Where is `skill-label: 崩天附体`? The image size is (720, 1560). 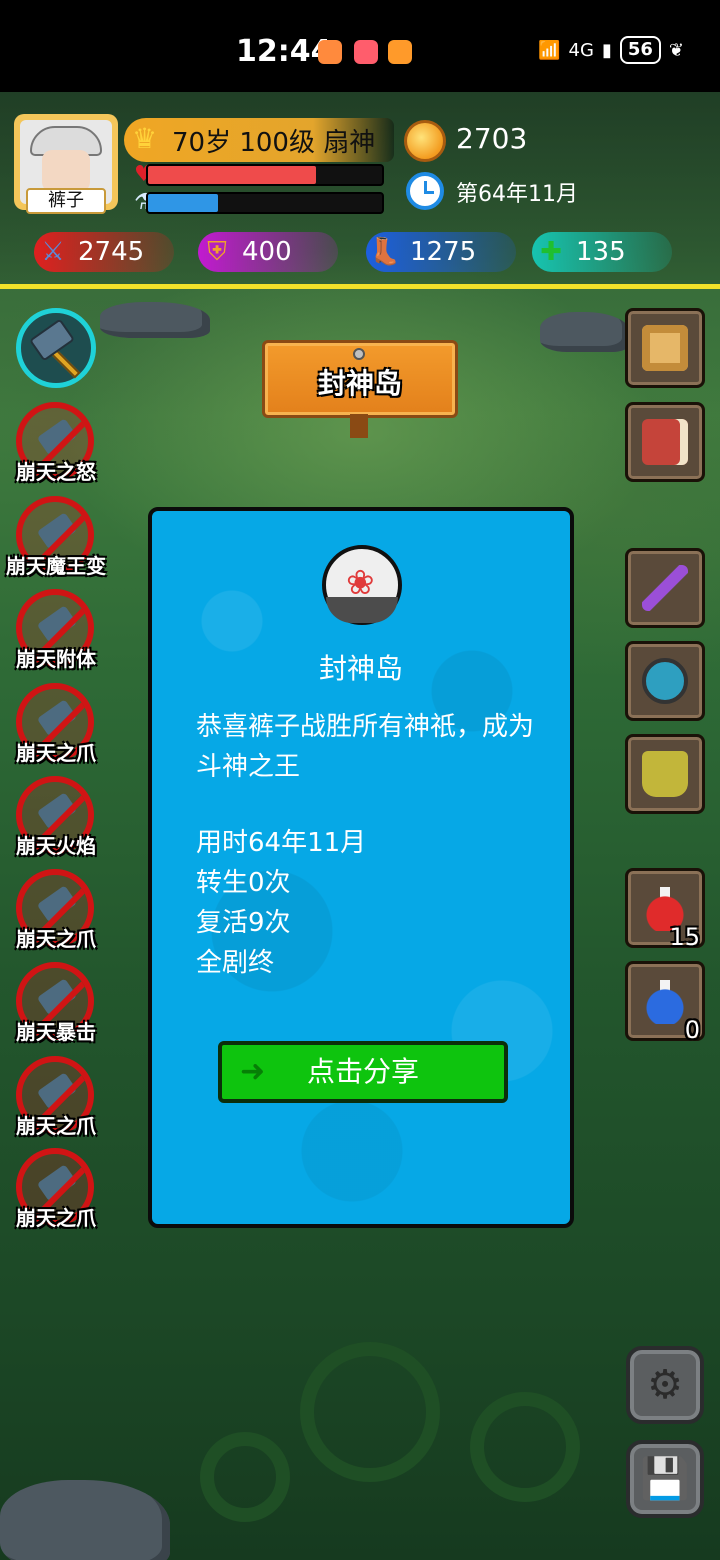
skill-label: 崩天附体 is located at coordinates (56, 659).